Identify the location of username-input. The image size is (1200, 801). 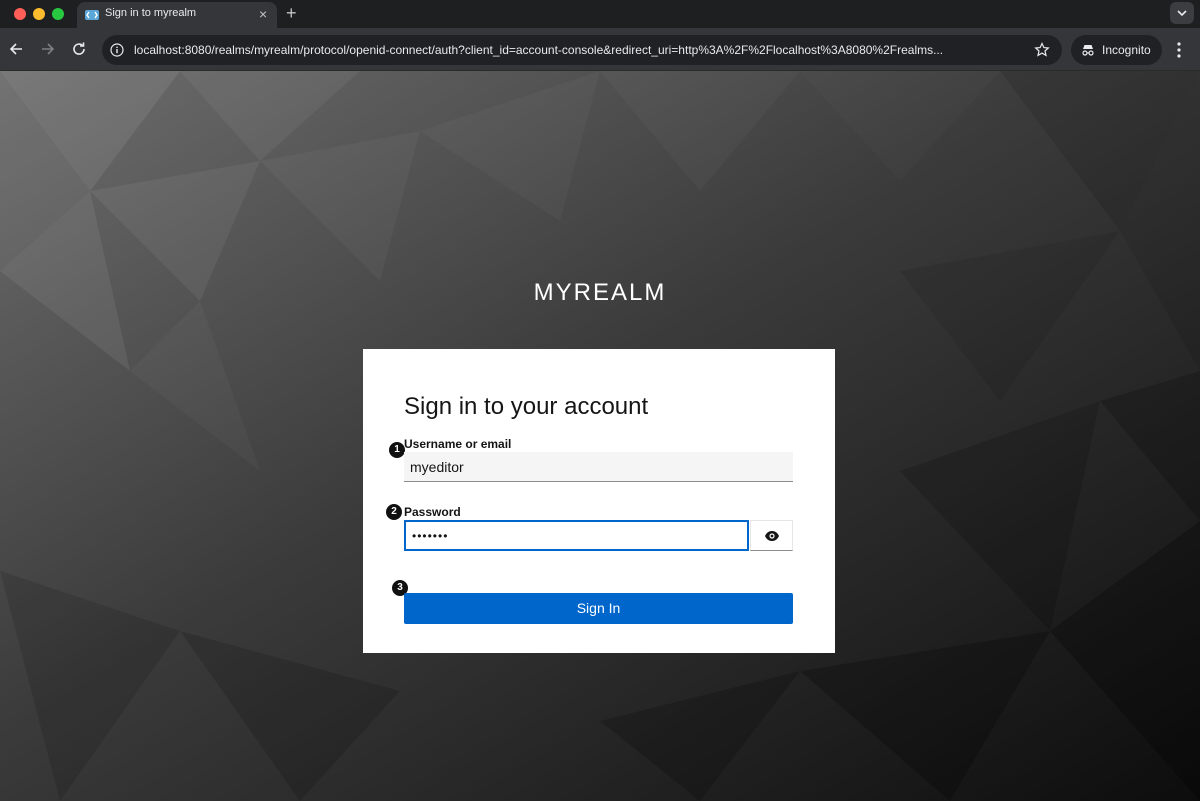
(598, 467).